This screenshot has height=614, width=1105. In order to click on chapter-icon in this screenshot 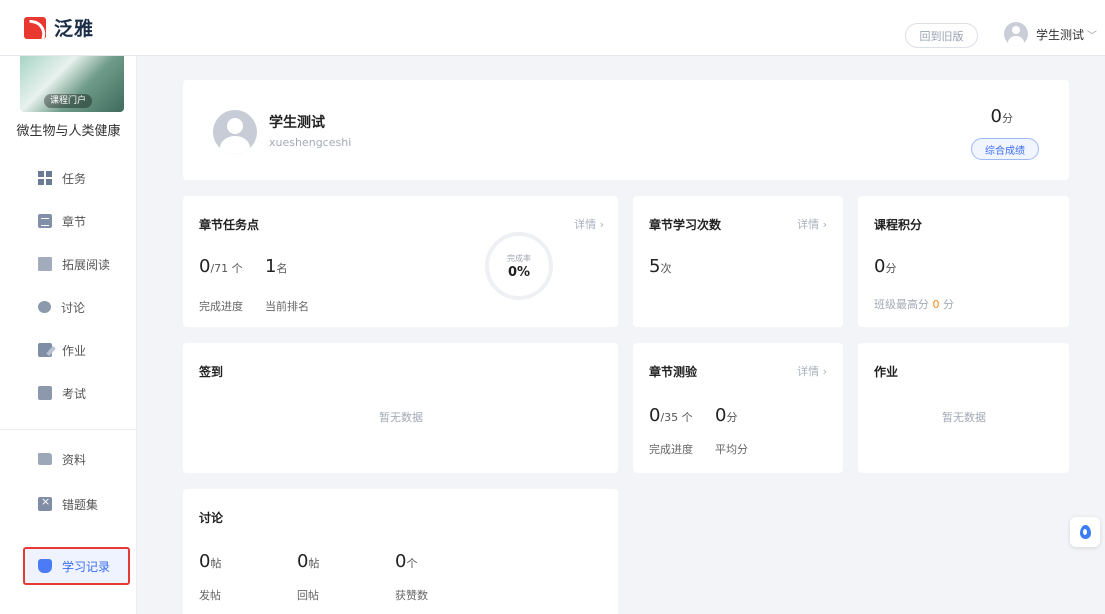, I will do `click(45, 221)`.